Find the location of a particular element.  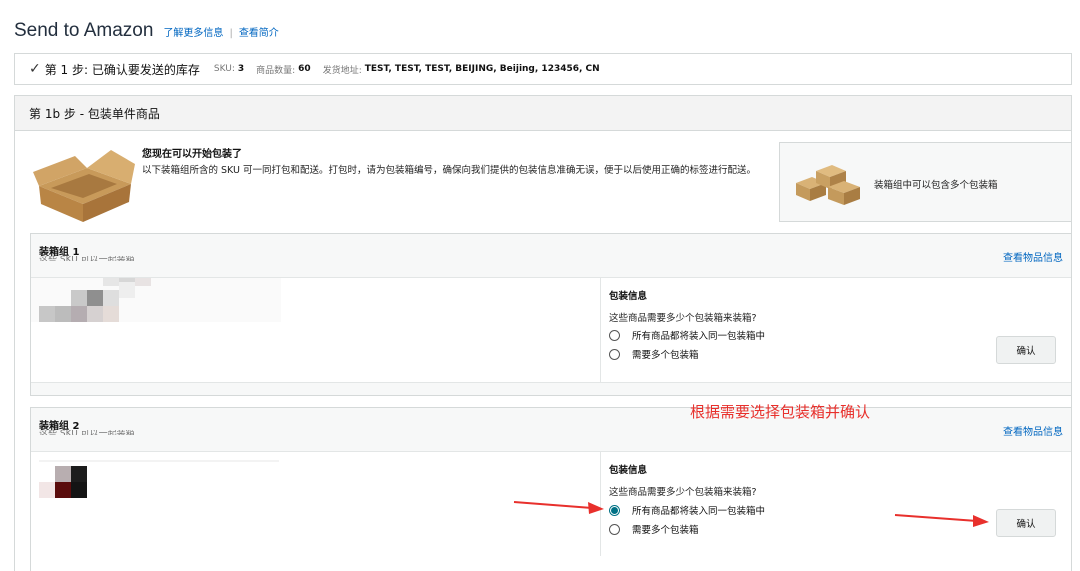

group-footer is located at coordinates (551, 388).